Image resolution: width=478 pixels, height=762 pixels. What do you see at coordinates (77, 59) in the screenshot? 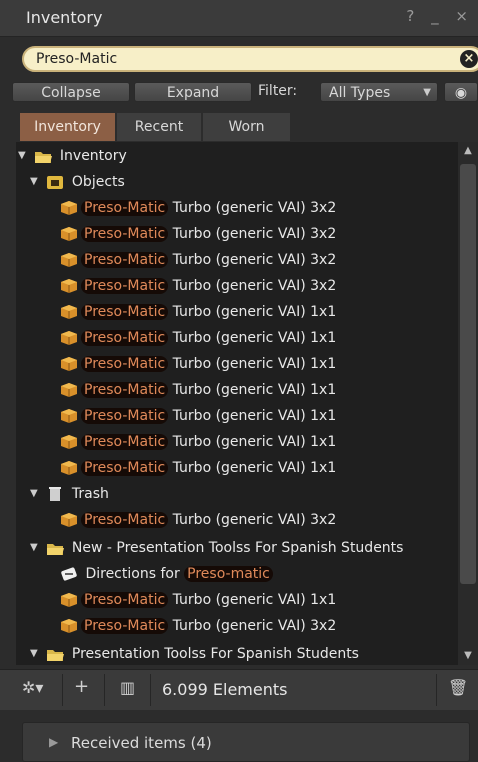
I see `search-value: Preso-Matic` at bounding box center [77, 59].